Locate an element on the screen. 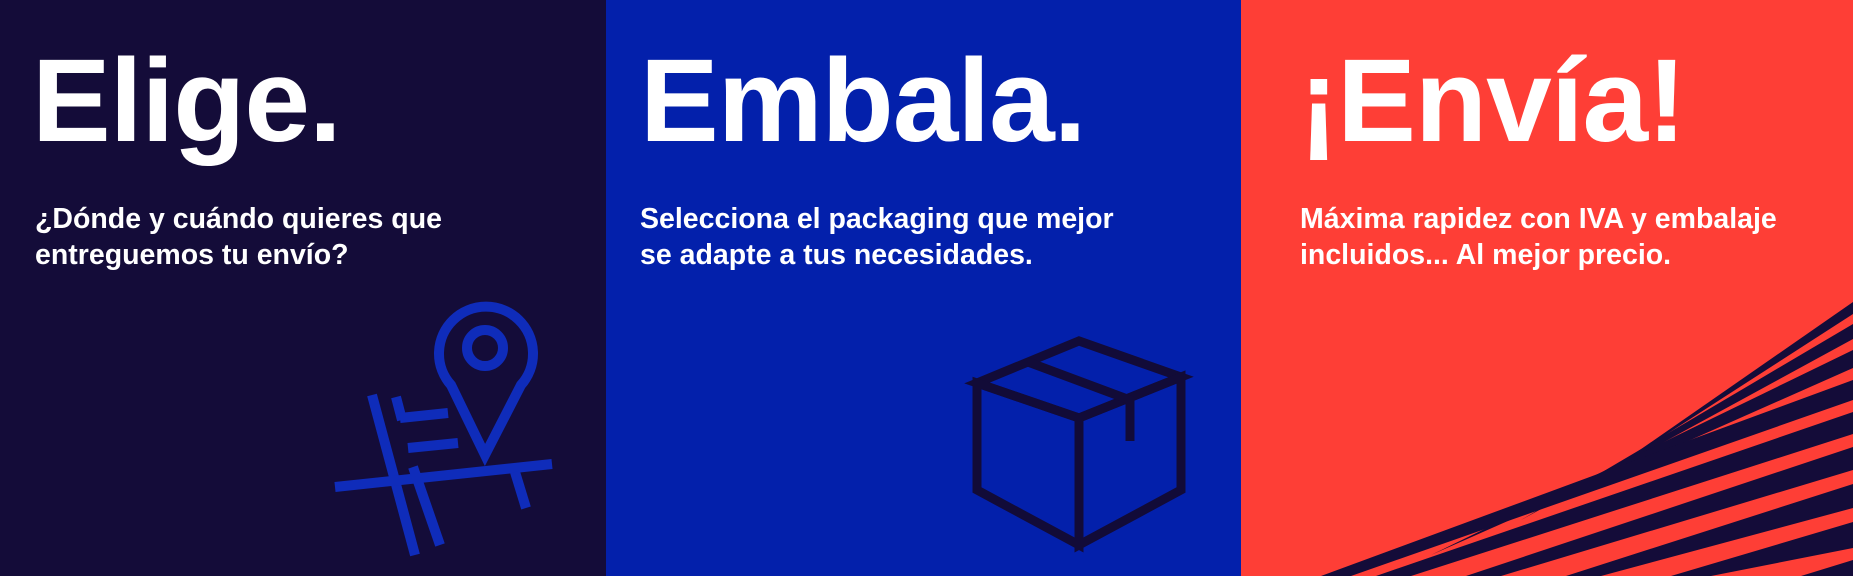 Image resolution: width=1853 pixels, height=576 pixels. subtitle-line: incluidos... Al mejor precio. is located at coordinates (1486, 255).